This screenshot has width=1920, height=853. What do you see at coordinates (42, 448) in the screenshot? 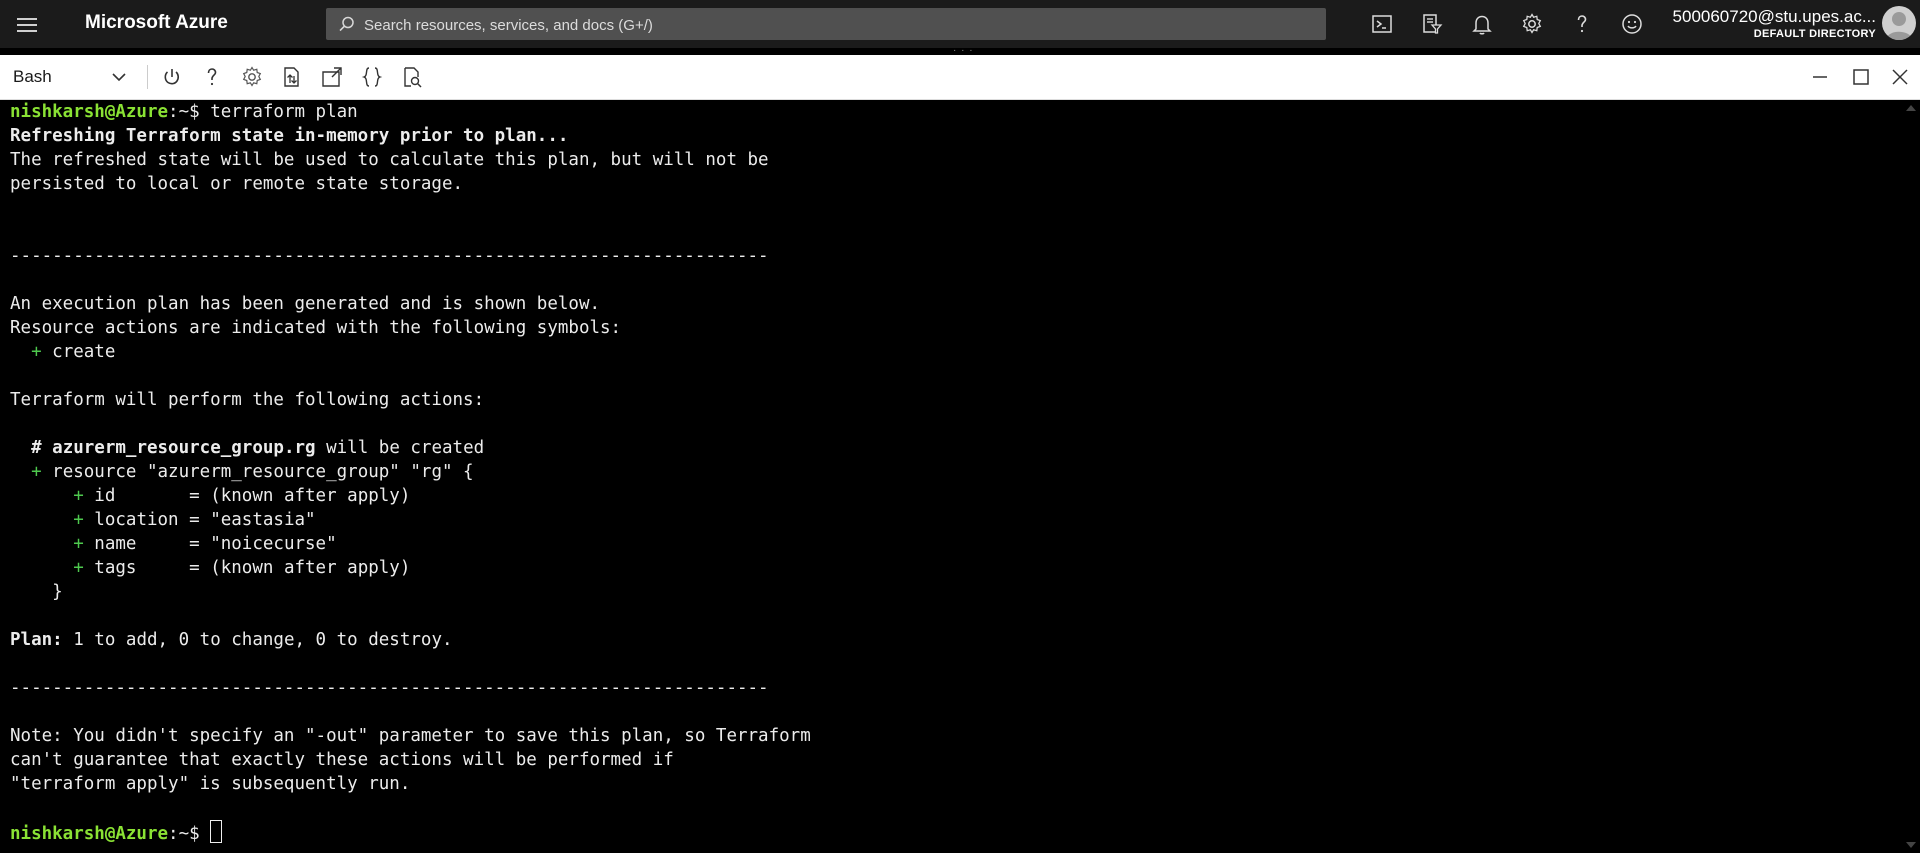
I see `comment-hash: #` at bounding box center [42, 448].